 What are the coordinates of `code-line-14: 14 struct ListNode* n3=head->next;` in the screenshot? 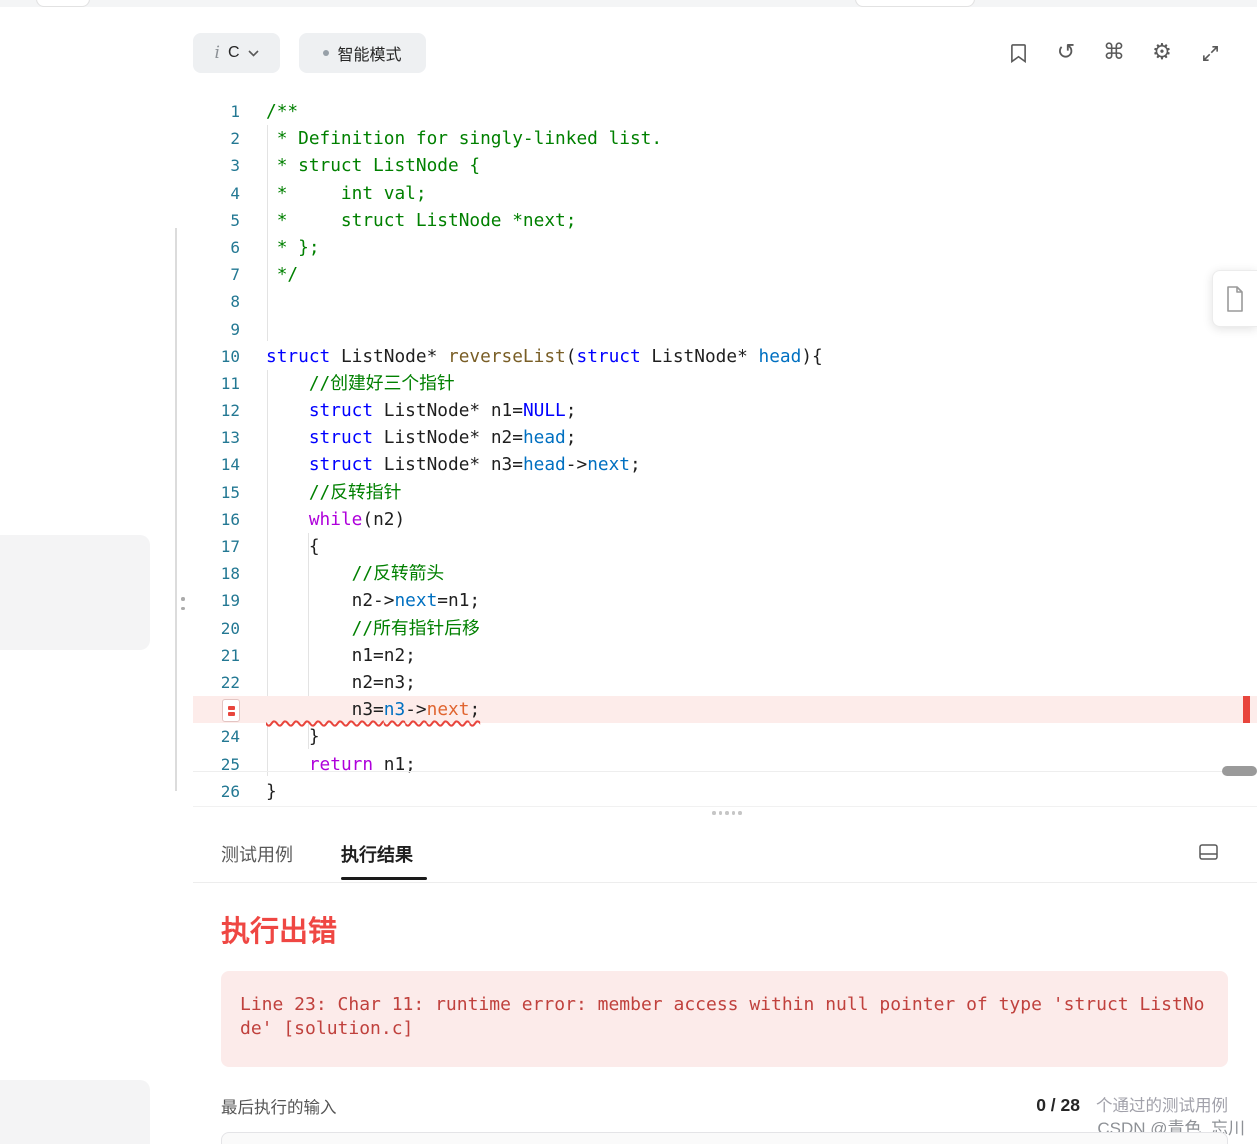 It's located at (725, 464).